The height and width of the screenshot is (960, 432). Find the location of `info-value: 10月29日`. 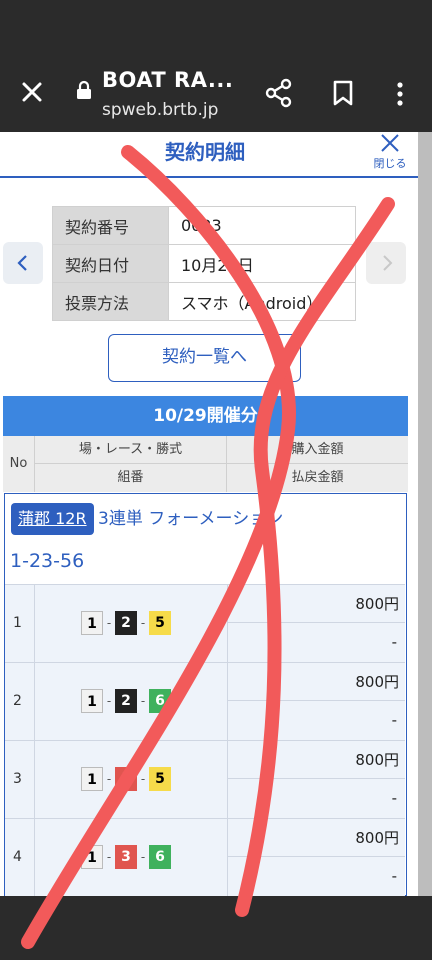

info-value: 10月29日 is located at coordinates (262, 263).